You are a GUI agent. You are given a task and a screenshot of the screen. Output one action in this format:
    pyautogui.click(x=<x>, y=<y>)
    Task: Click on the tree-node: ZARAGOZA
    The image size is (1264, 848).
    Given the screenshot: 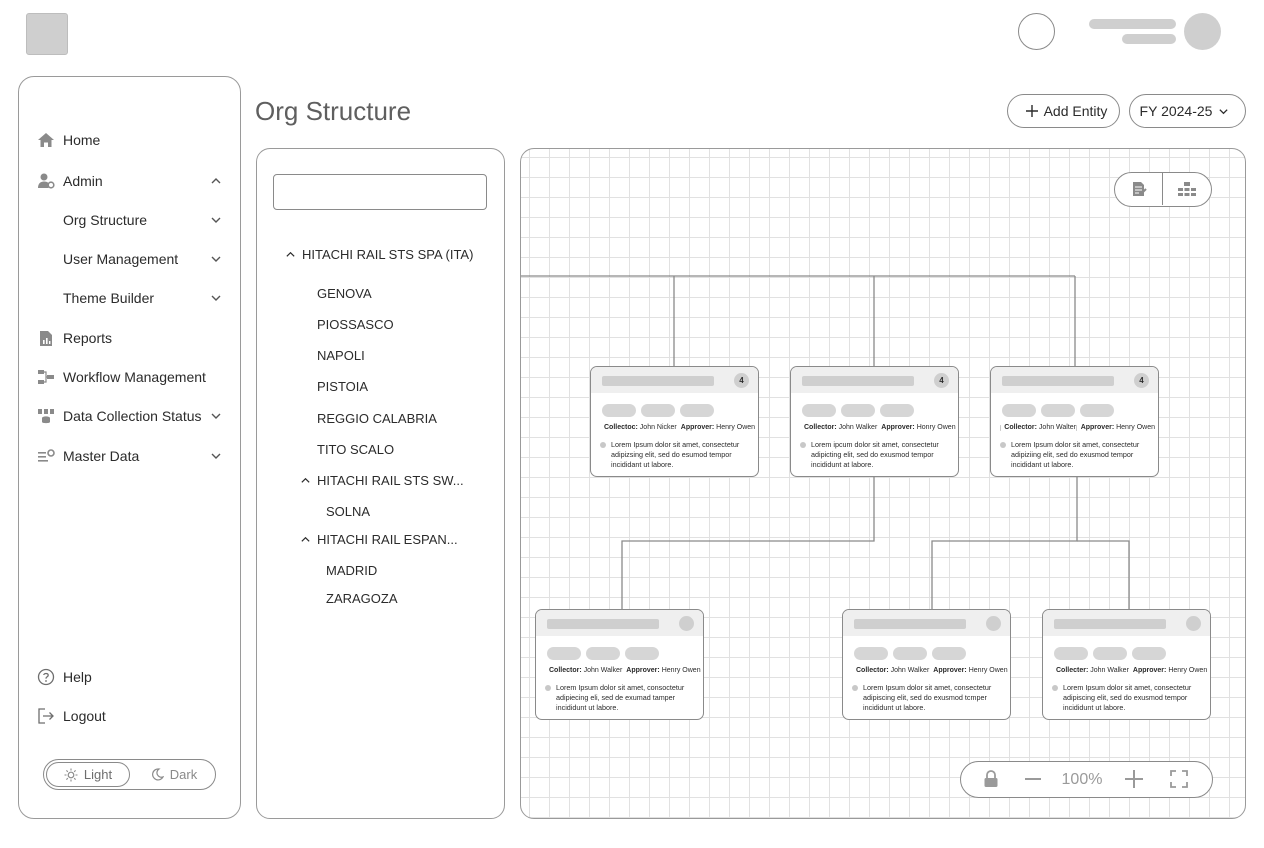 What is the action you would take?
    pyautogui.click(x=362, y=598)
    